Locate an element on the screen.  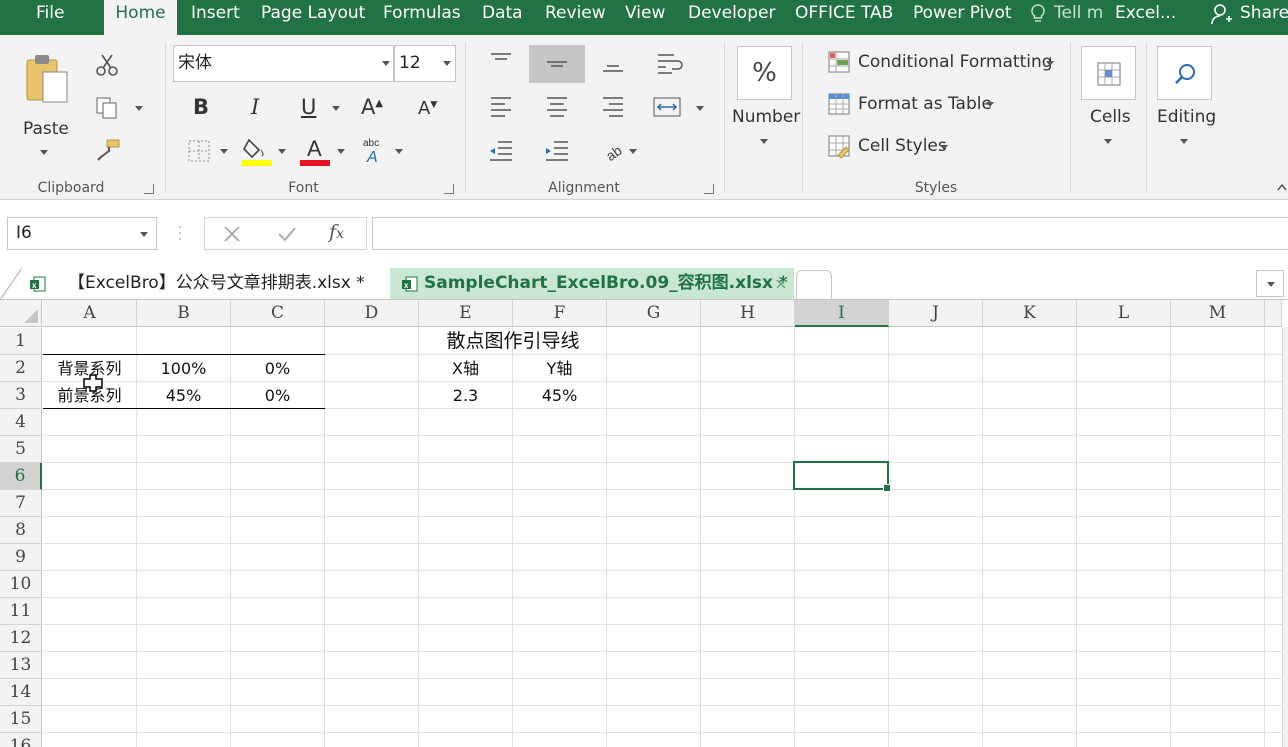
cell-styles-dropdown-icon is located at coordinates (944, 147).